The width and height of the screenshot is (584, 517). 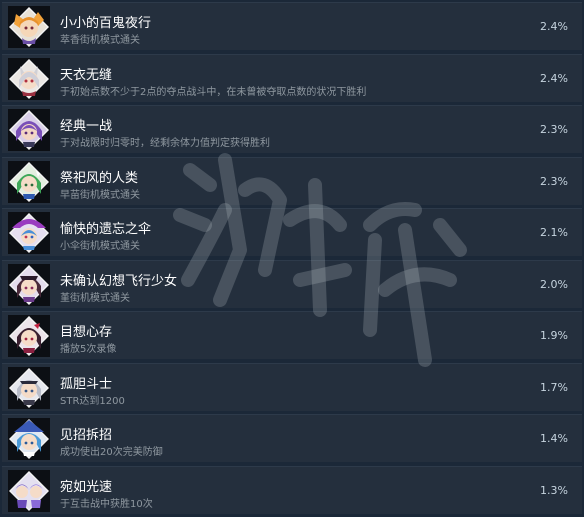 What do you see at coordinates (554, 284) in the screenshot?
I see `achievement-percent: 2.0%` at bounding box center [554, 284].